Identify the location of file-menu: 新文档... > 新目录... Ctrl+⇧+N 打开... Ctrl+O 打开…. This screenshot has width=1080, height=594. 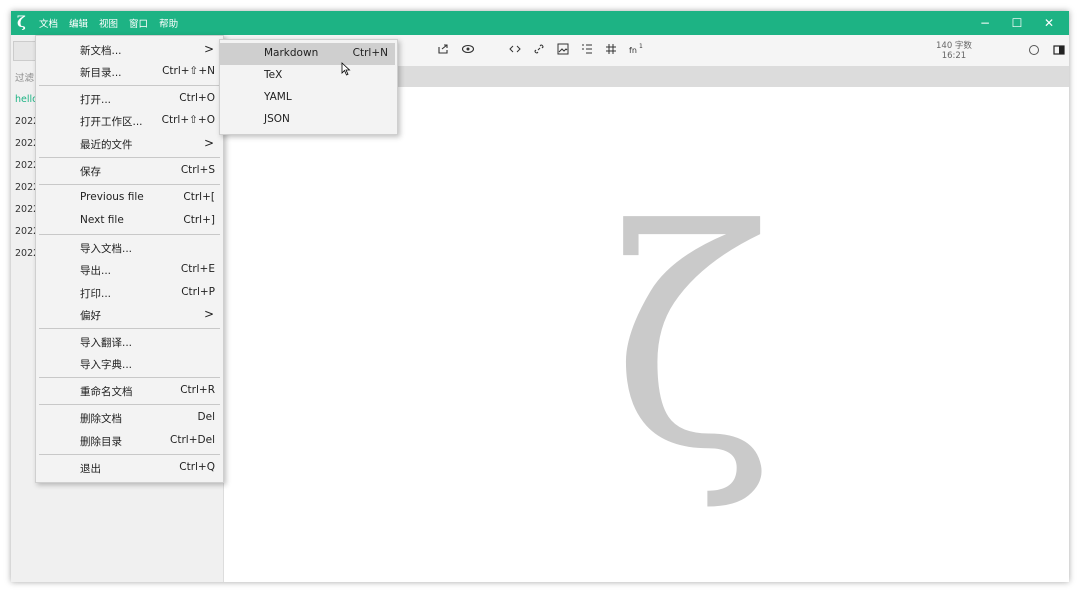
(129, 259).